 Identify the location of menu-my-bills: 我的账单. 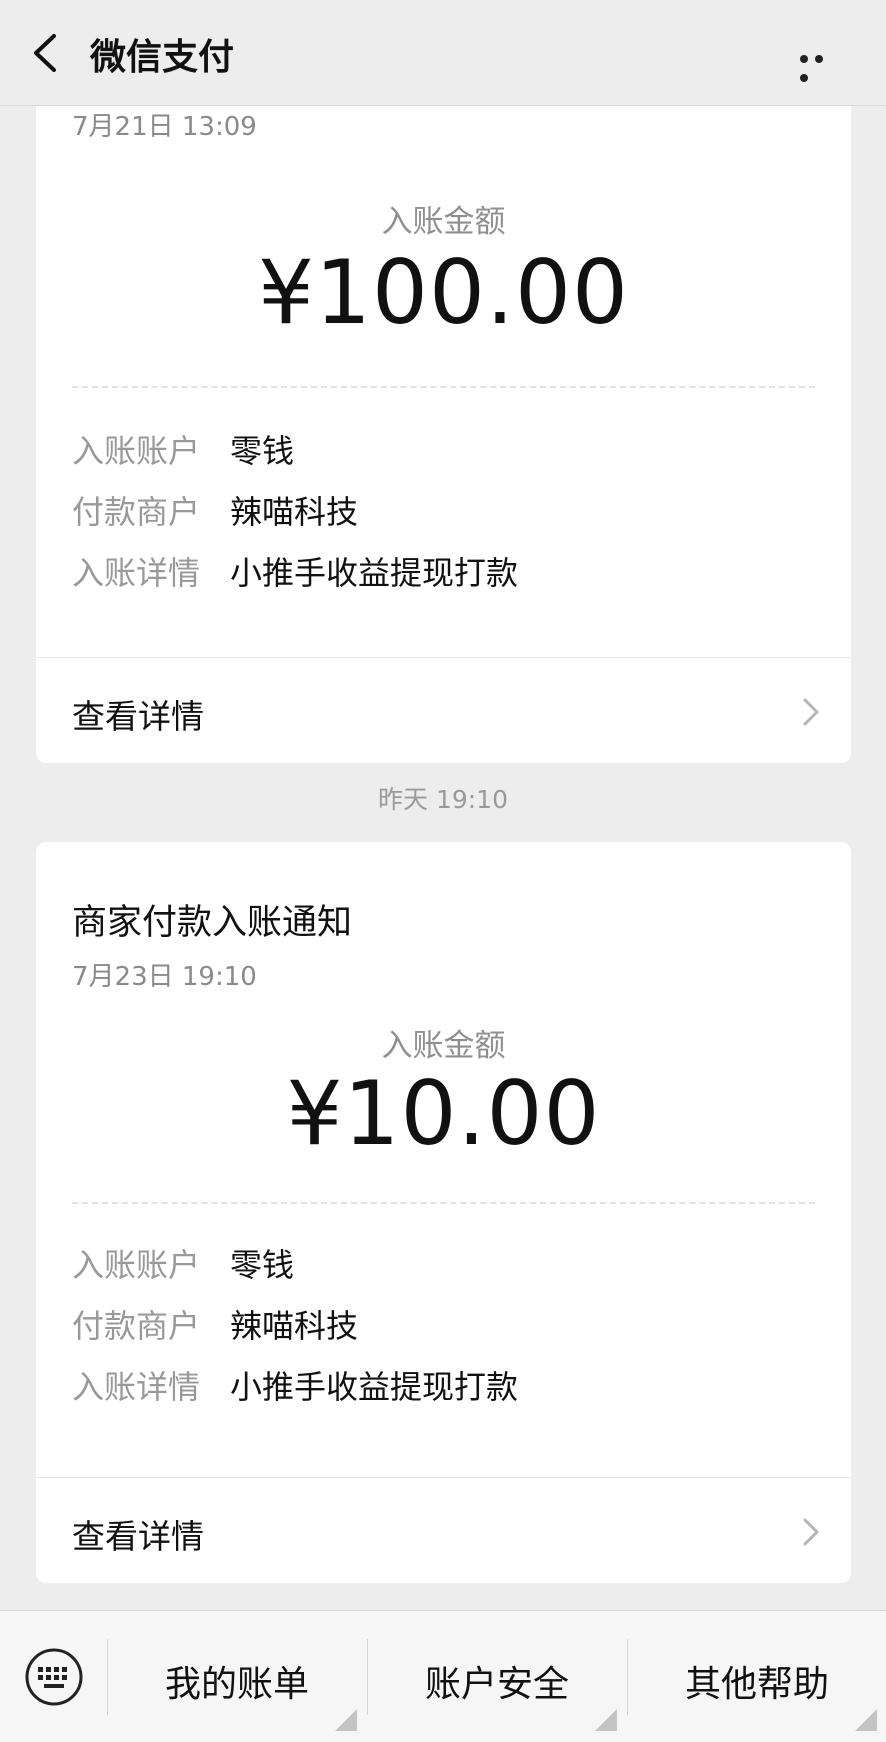
(237, 1676).